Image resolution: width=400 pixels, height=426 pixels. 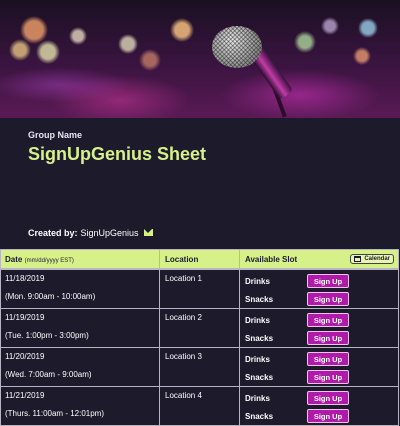 I want to click on row-location: Location 3, so click(x=199, y=367).